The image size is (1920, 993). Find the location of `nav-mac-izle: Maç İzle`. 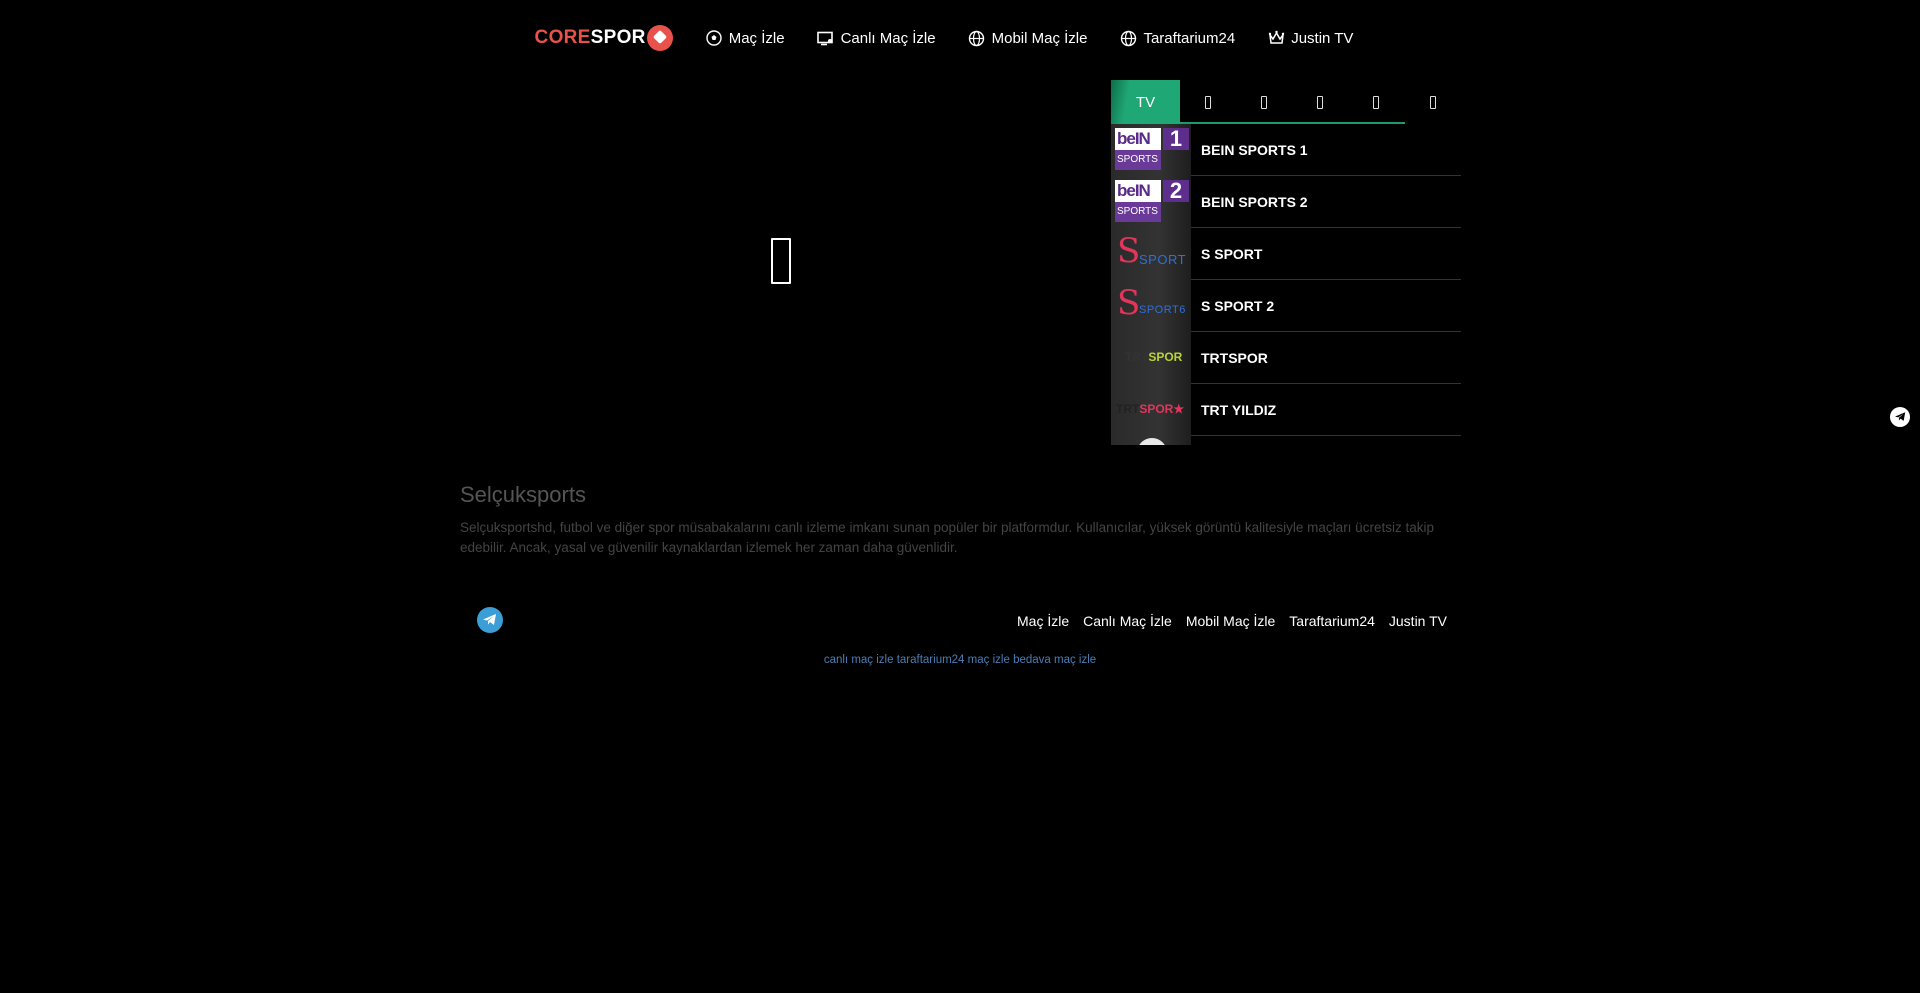

nav-mac-izle: Maç İzle is located at coordinates (745, 38).